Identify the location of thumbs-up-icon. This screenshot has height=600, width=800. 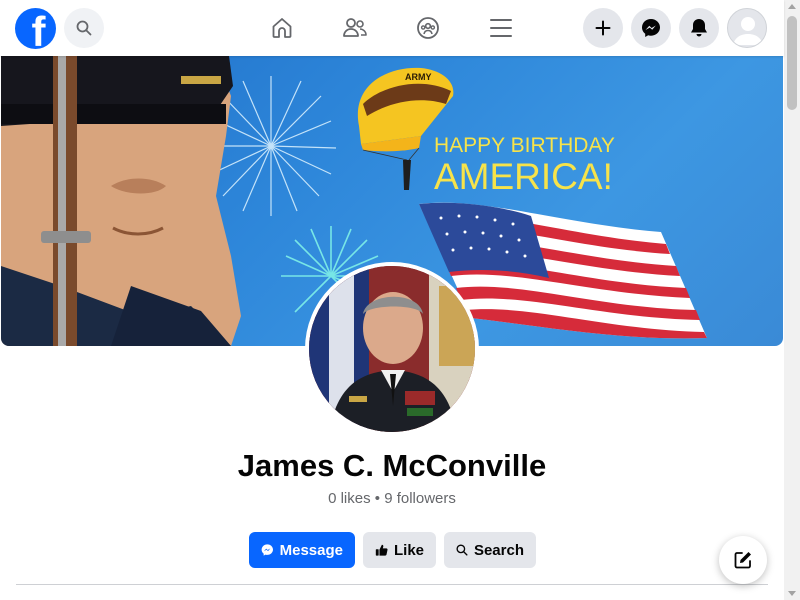
(381, 550).